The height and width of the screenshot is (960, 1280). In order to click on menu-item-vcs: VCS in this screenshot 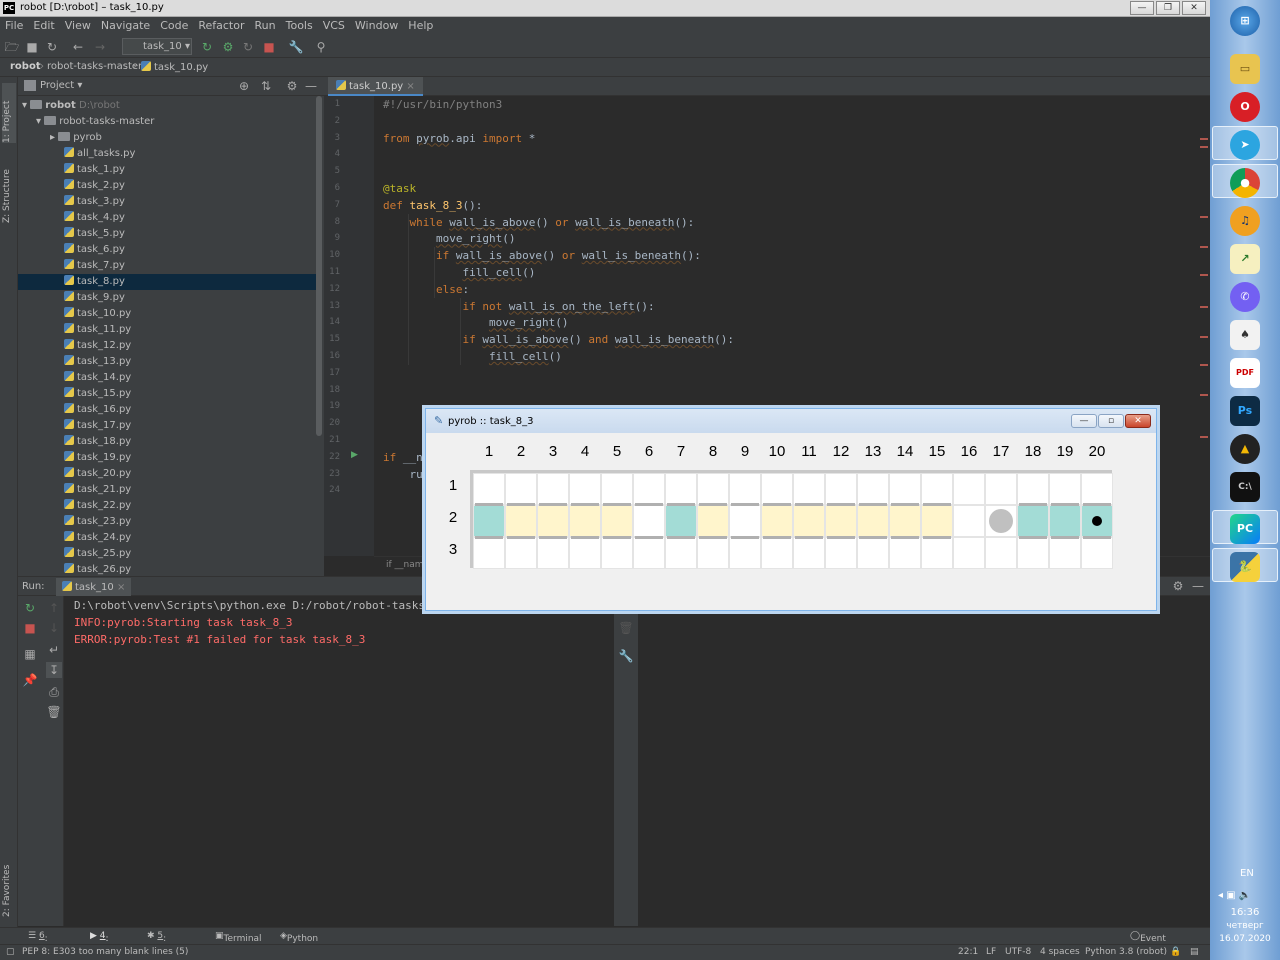, I will do `click(334, 24)`.